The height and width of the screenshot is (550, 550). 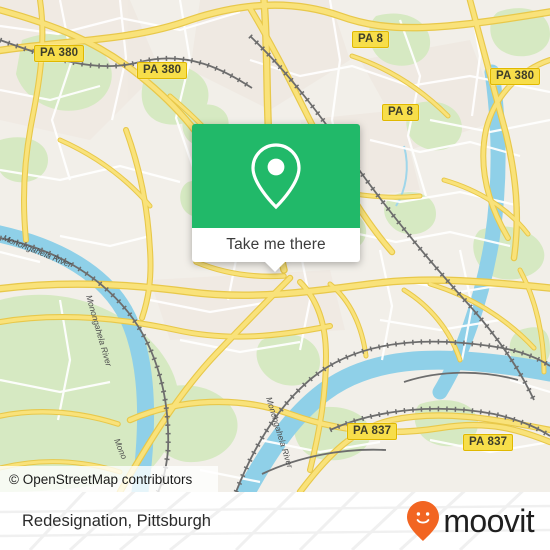 I want to click on moovit-brand: moovit, so click(x=470, y=521).